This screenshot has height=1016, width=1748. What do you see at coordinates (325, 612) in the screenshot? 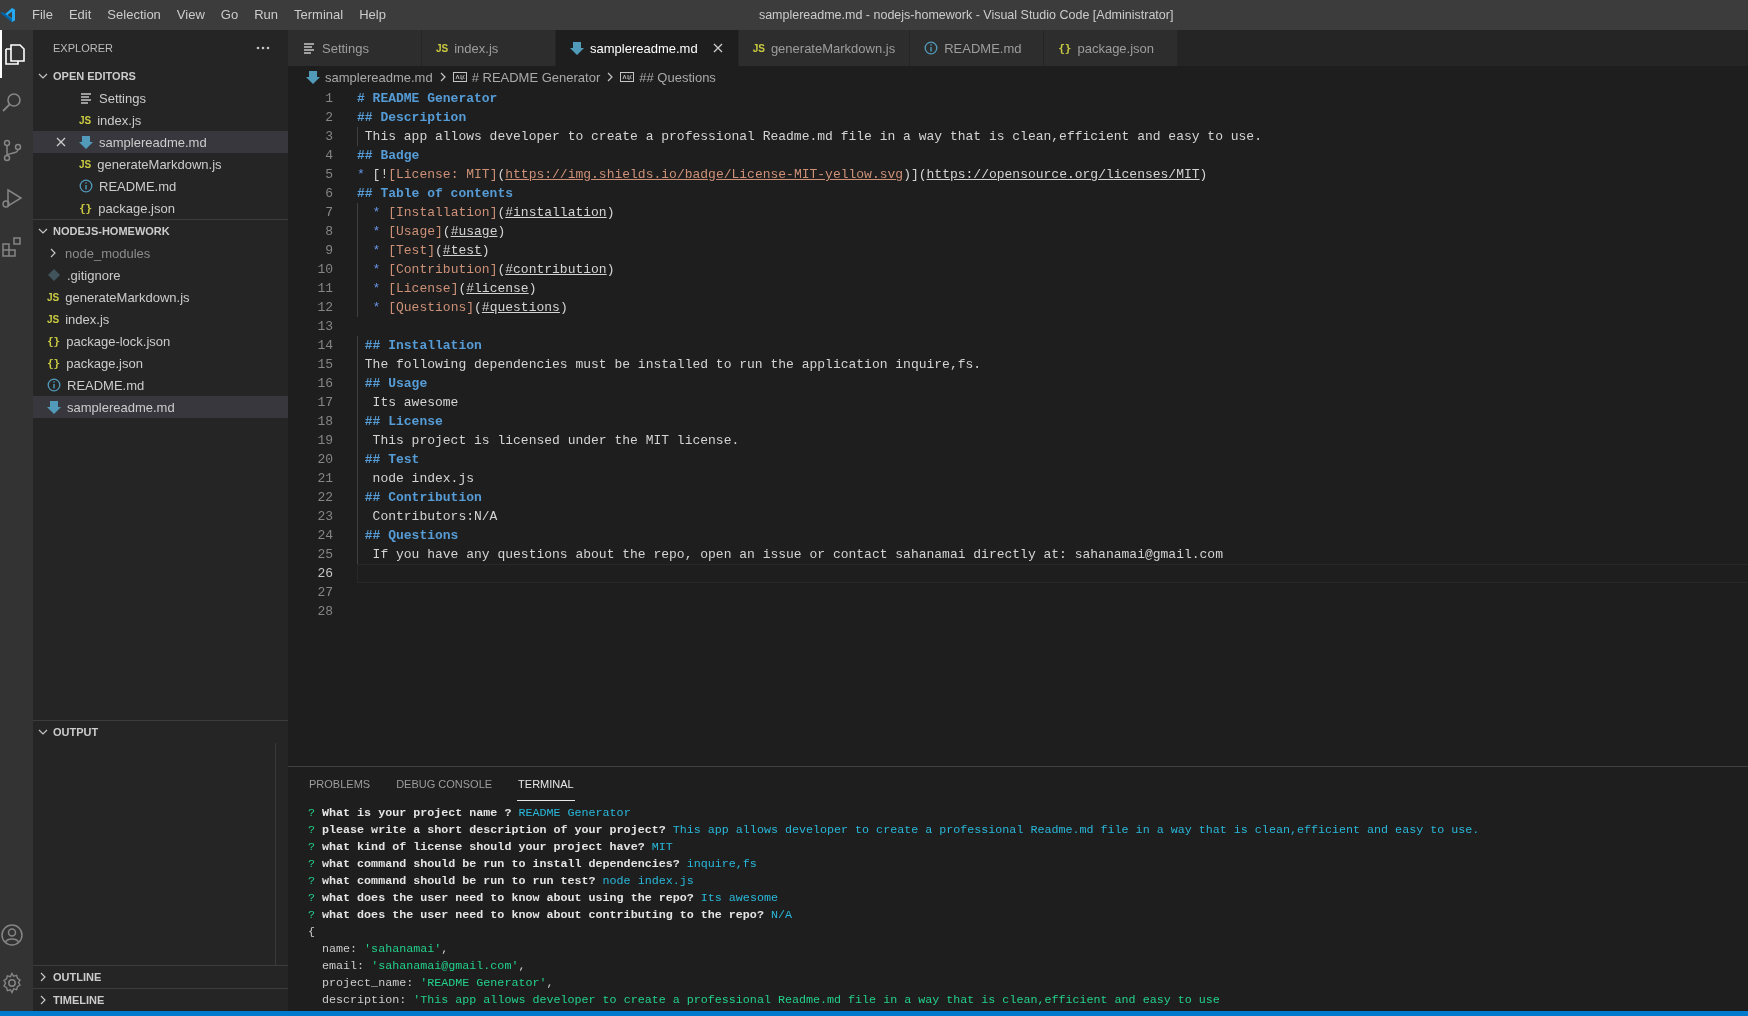
I see `line-number: 28` at bounding box center [325, 612].